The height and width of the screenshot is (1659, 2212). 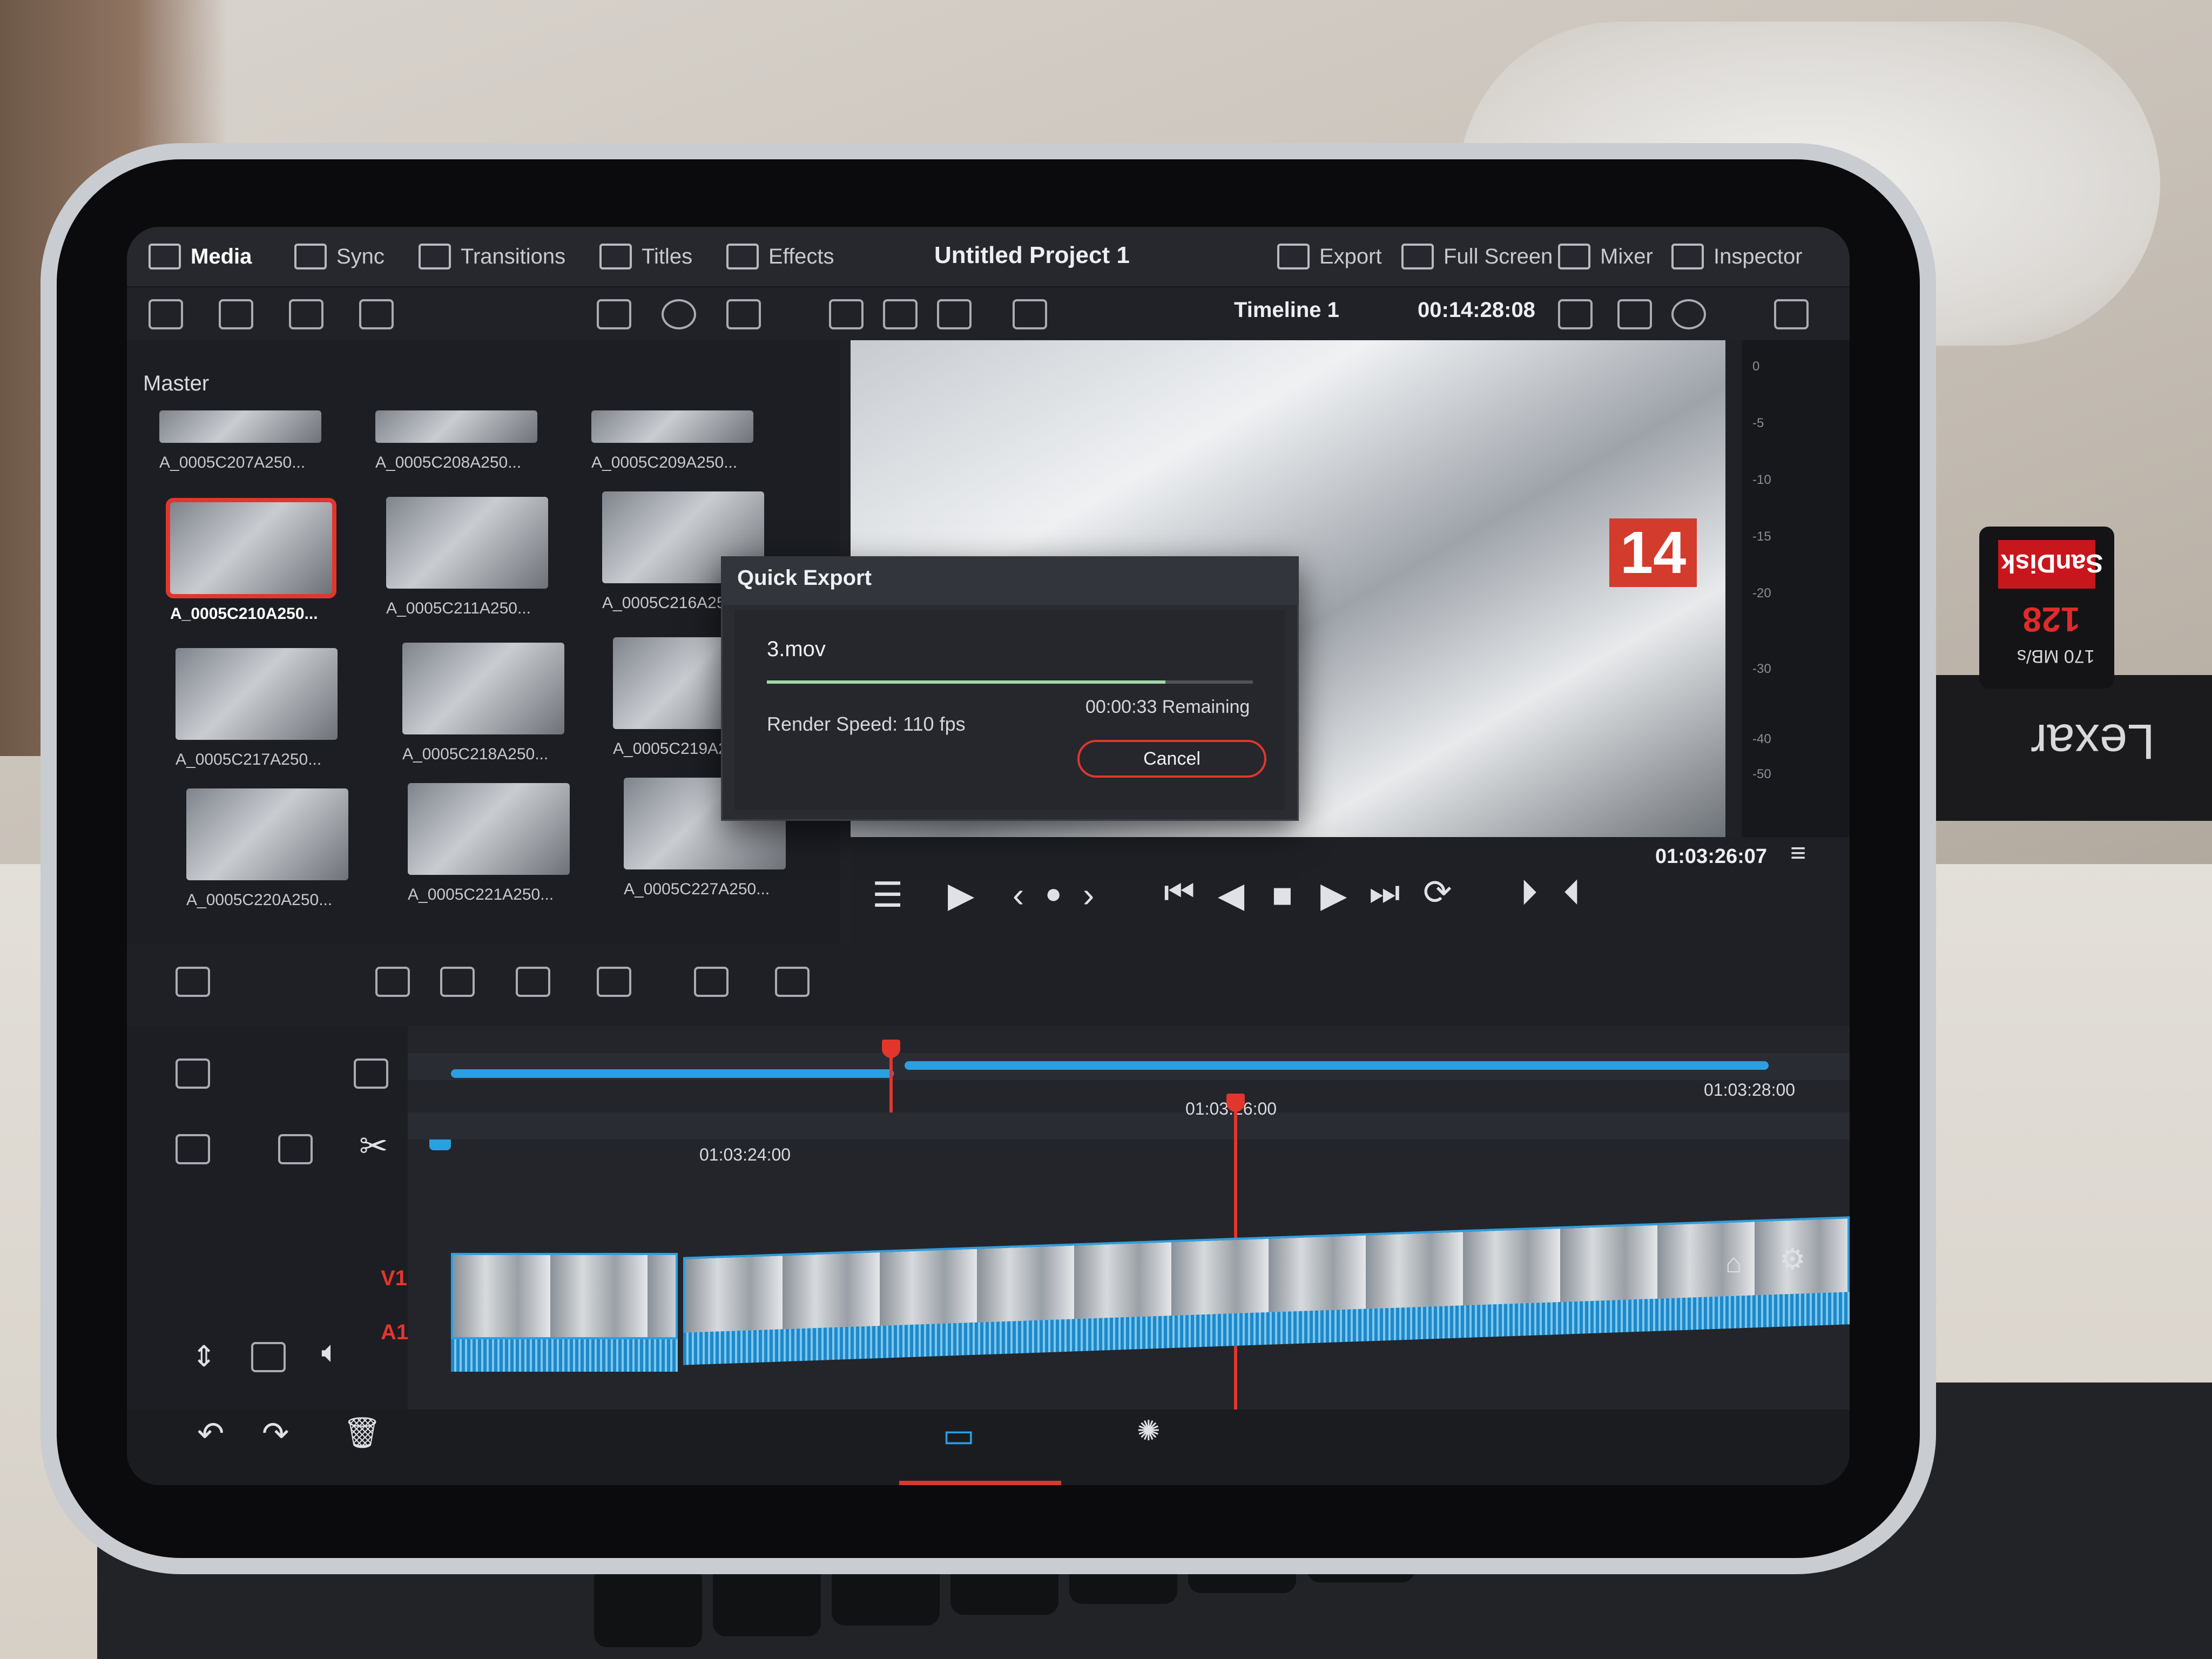 What do you see at coordinates (193, 1073) in the screenshot?
I see `trim-icon` at bounding box center [193, 1073].